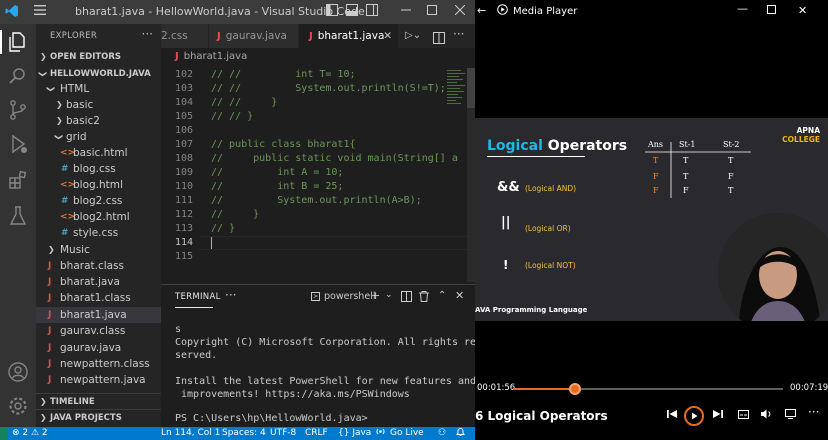 The height and width of the screenshot is (440, 828). I want to click on language-mode: {} Java, so click(354, 433).